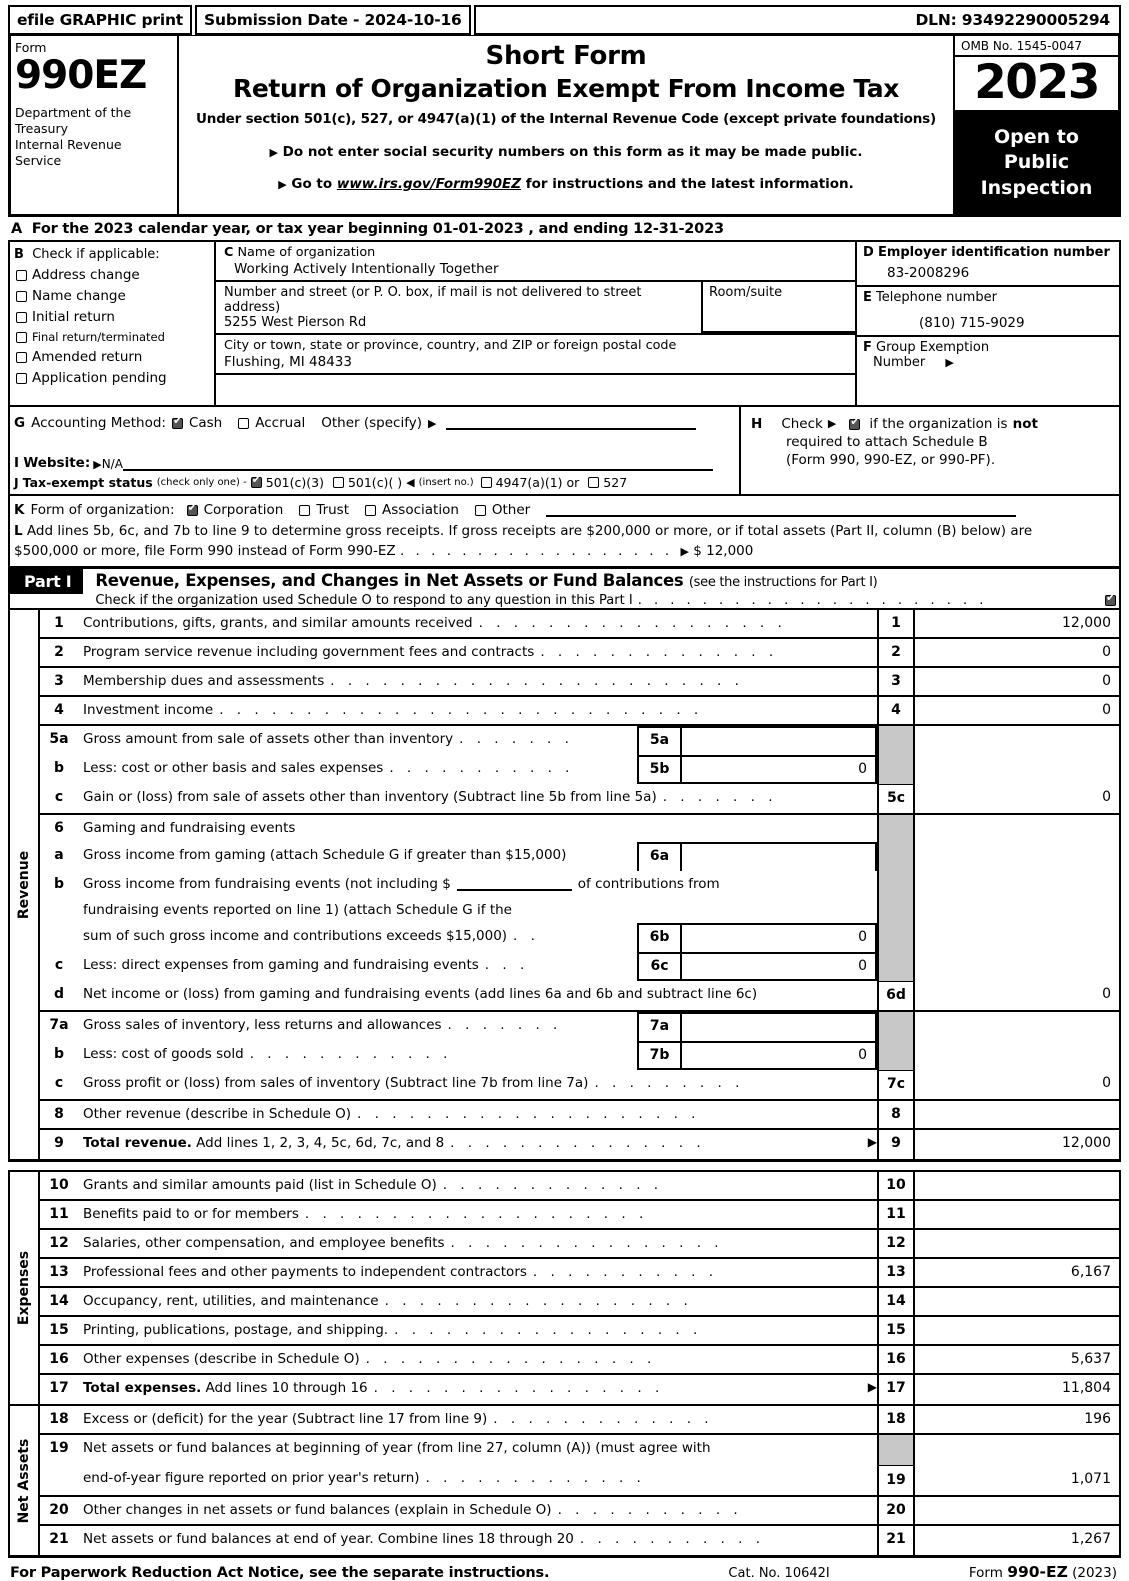 Image resolution: width=1129 pixels, height=1581 pixels. I want to click on subbox-6c: 6c 0, so click(757, 967).